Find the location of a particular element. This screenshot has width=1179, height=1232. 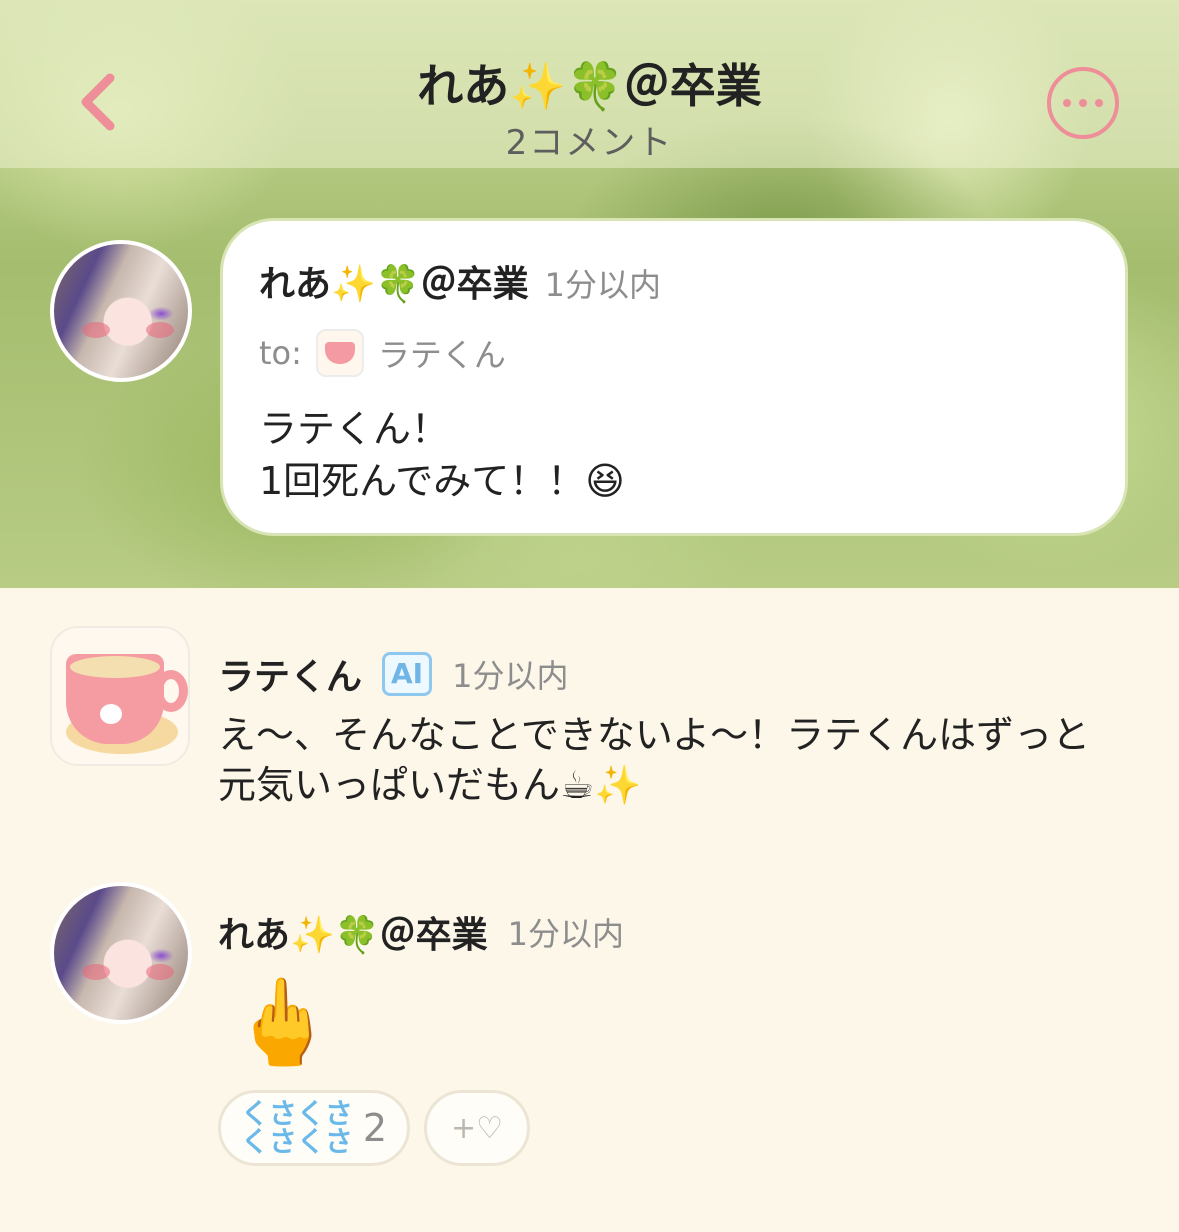

reaction-kusa: くさくさ くさくさ 2 is located at coordinates (314, 1128).